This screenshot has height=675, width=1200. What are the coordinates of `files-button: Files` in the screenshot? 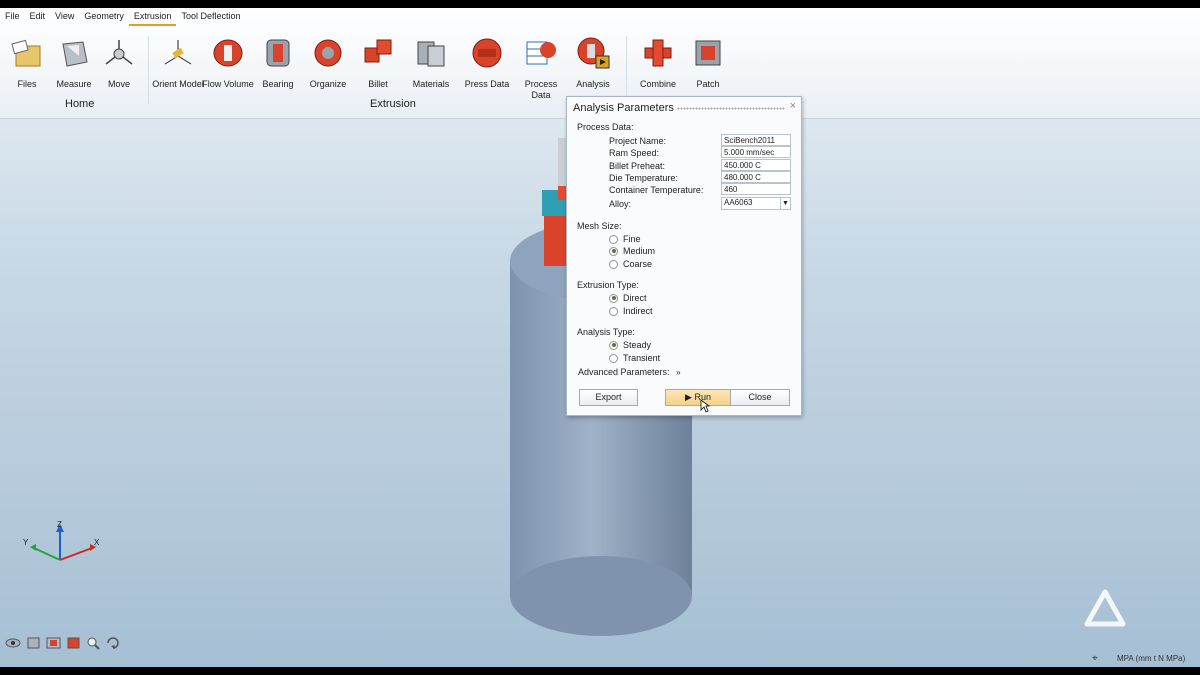 It's located at (27, 63).